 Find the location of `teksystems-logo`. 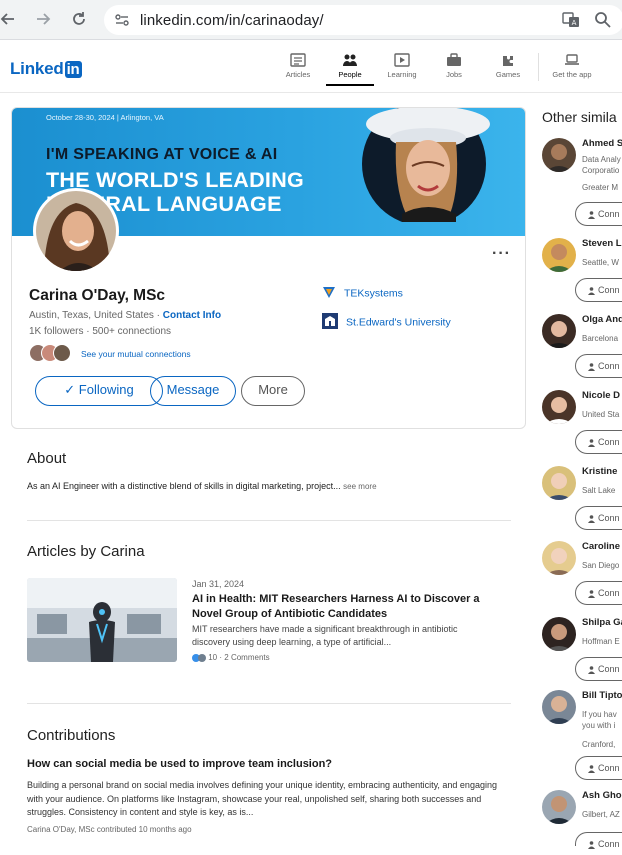

teksystems-logo is located at coordinates (329, 293).